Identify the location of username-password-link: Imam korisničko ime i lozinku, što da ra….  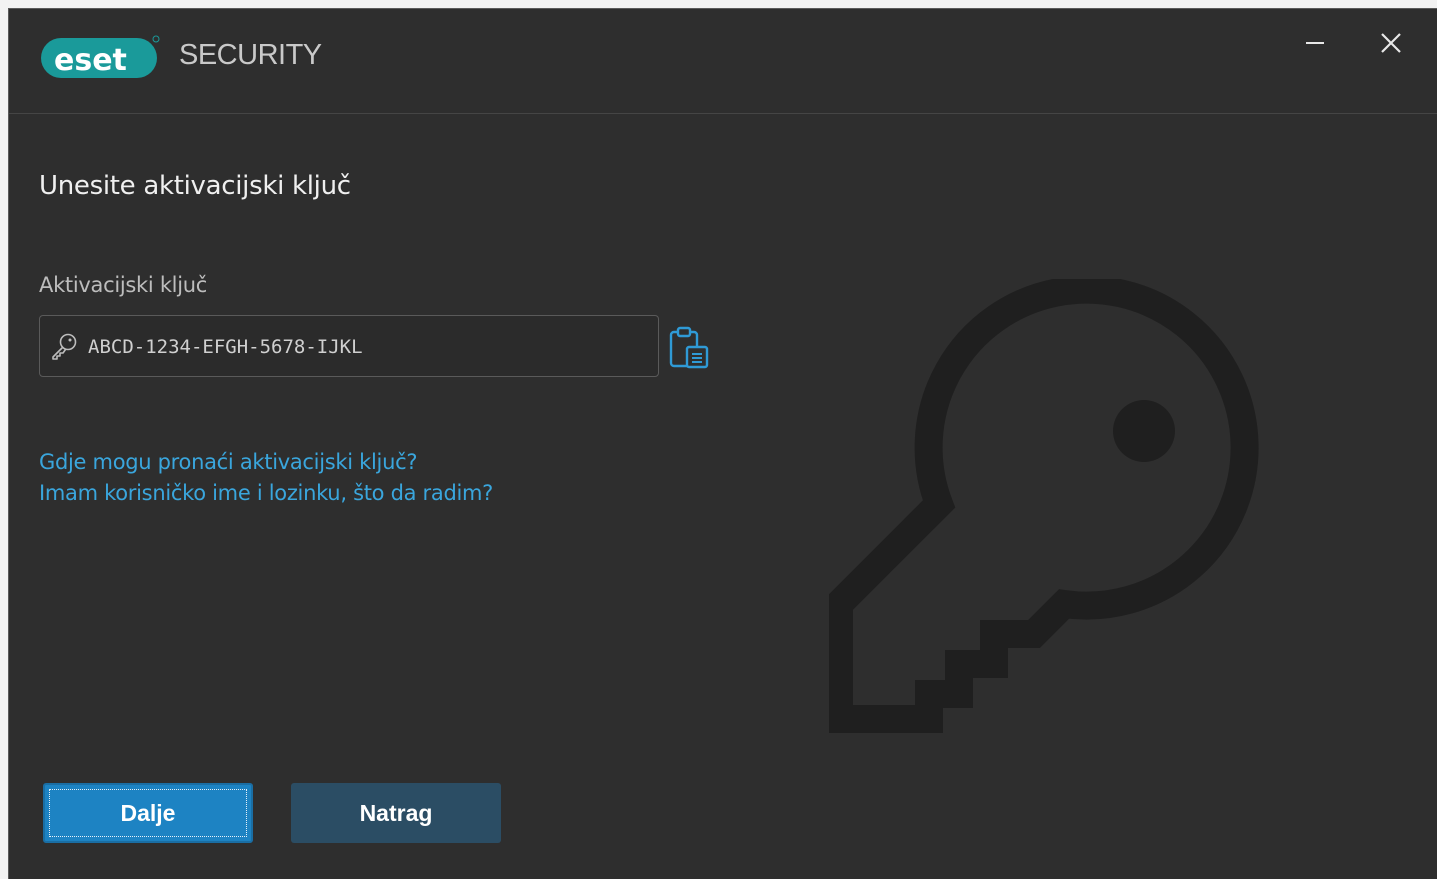
(266, 493).